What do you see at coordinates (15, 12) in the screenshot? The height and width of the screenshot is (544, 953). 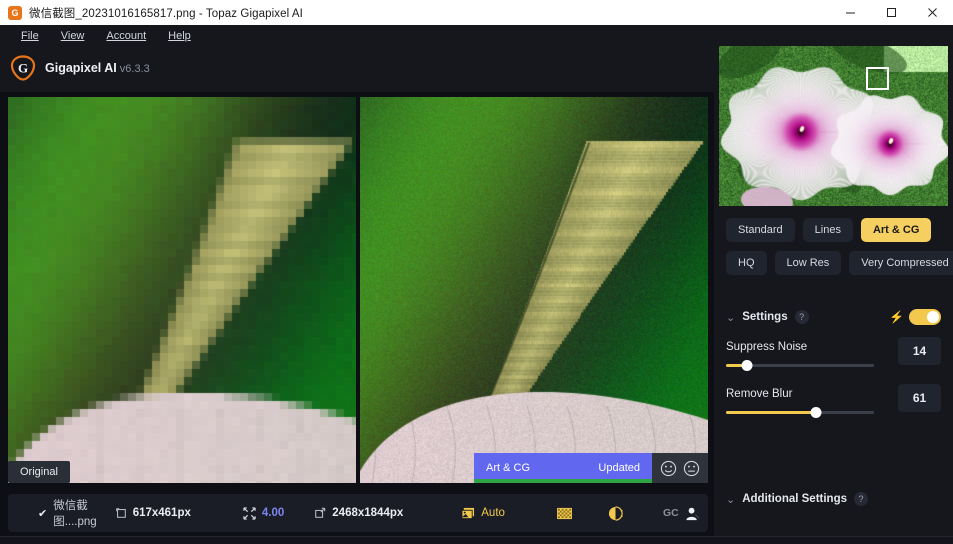 I see `topaz-icon: G` at bounding box center [15, 12].